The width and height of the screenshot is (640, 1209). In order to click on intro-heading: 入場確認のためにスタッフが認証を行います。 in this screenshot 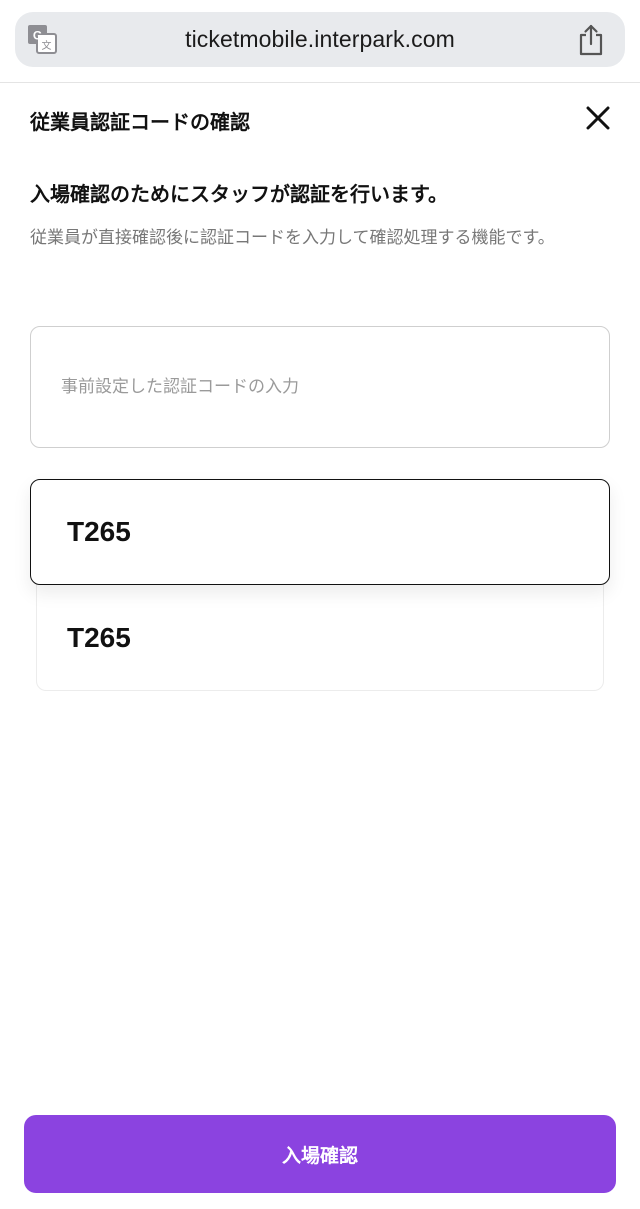, I will do `click(239, 194)`.